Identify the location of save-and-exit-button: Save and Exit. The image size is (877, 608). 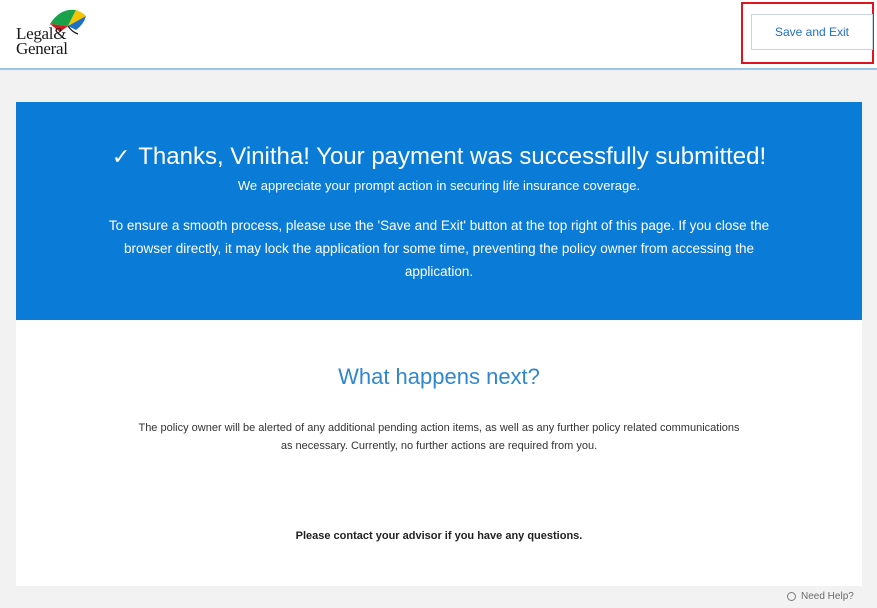
(812, 32).